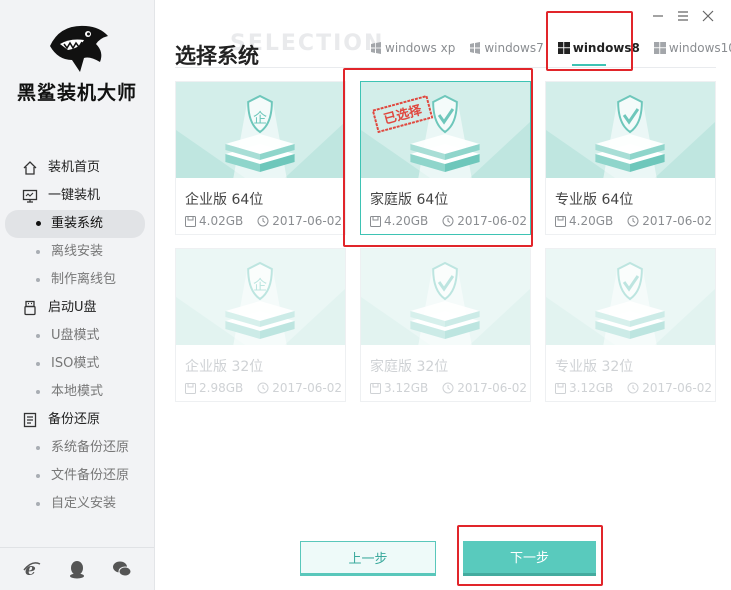 The image size is (731, 590). What do you see at coordinates (214, 221) in the screenshot?
I see `system-size: 4.02GB` at bounding box center [214, 221].